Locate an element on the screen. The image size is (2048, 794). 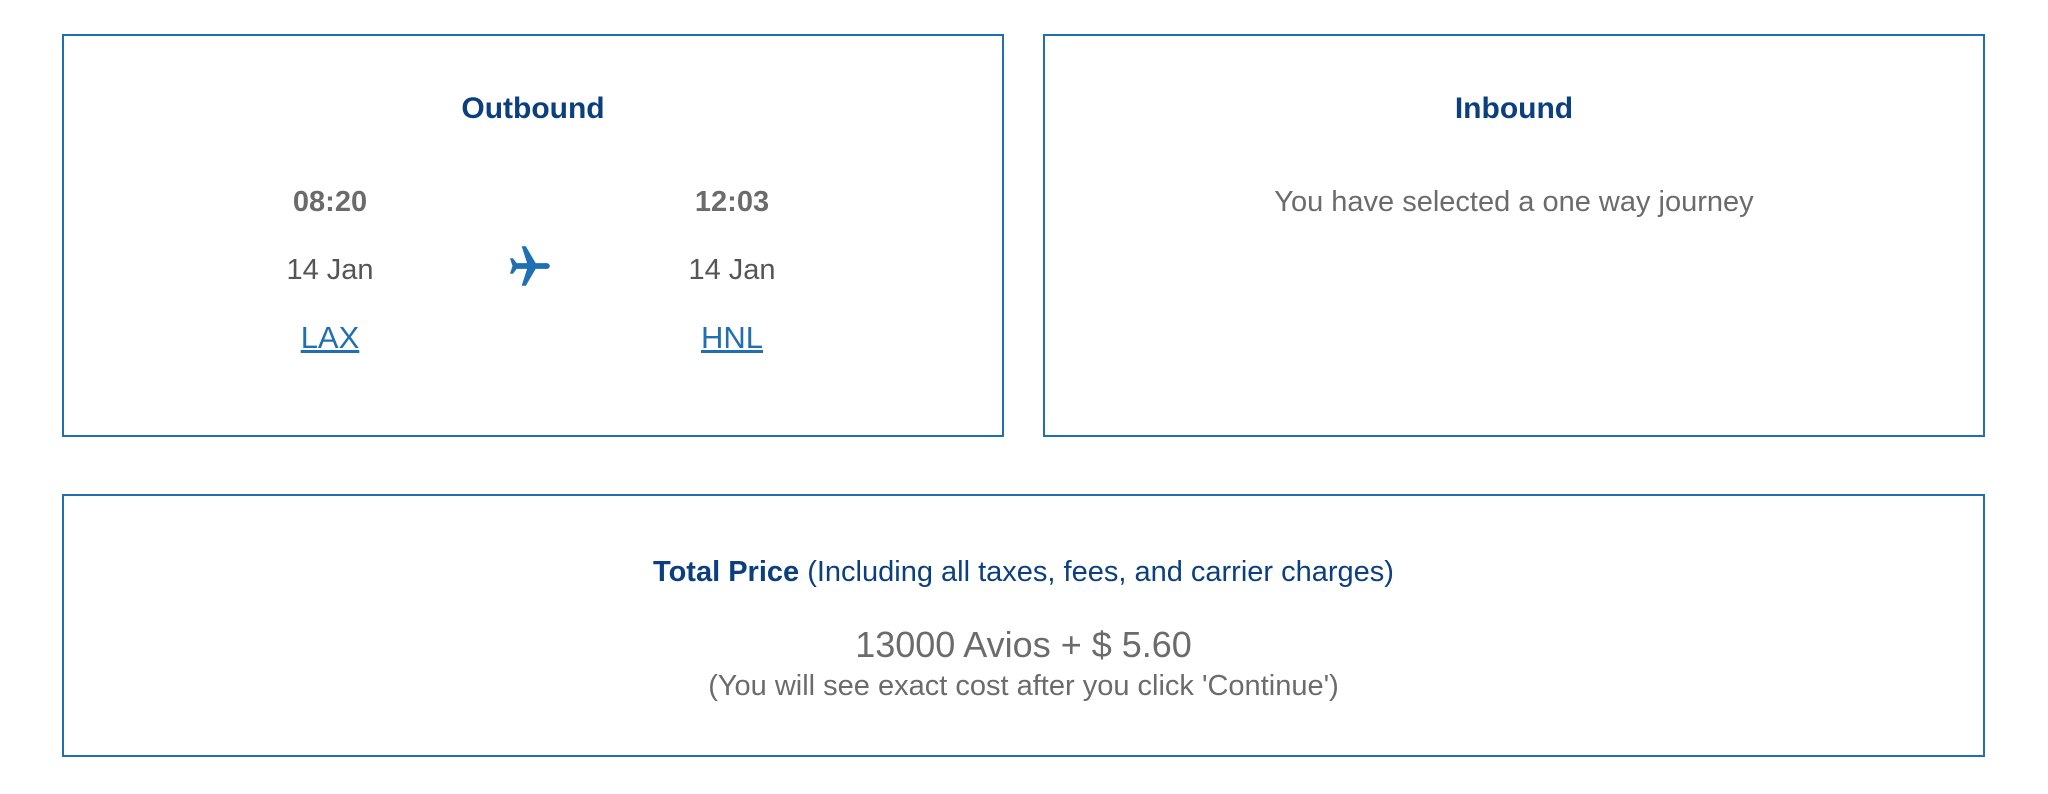
total-price-label: Total Price is located at coordinates (726, 572).